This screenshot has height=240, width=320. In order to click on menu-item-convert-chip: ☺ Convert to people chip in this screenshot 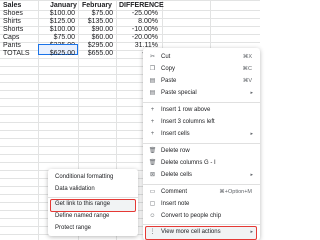, I will do `click(201, 216)`.